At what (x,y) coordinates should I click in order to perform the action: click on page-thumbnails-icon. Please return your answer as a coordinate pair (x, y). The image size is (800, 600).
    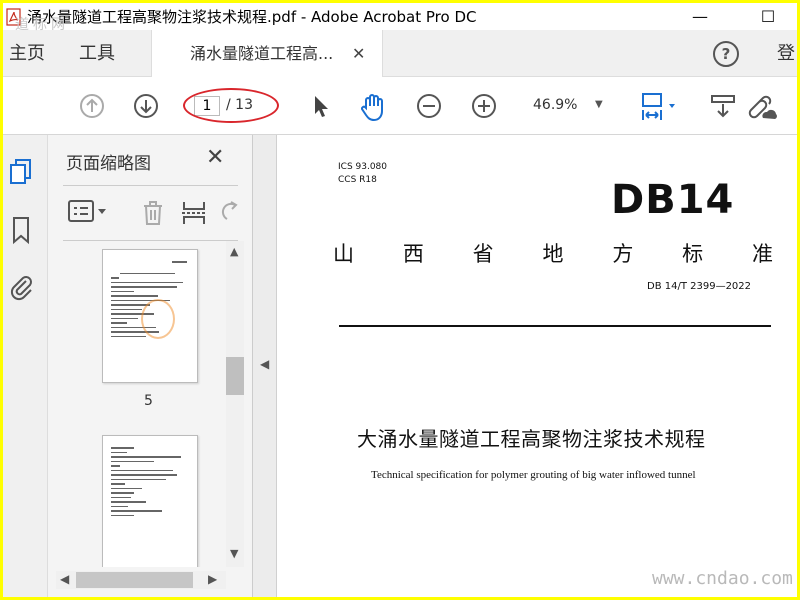
    Looking at the image, I should click on (21, 172).